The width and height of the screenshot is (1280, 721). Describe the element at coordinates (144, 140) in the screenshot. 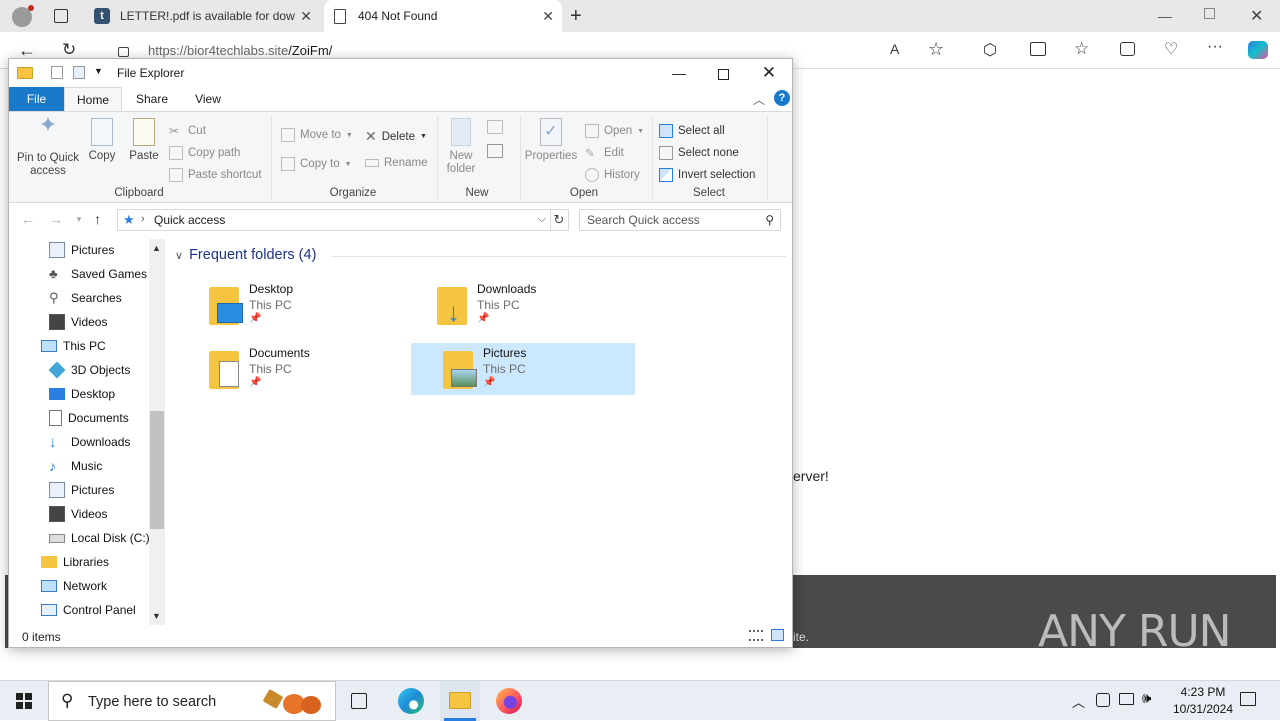

I see `paste-button: Paste` at that location.